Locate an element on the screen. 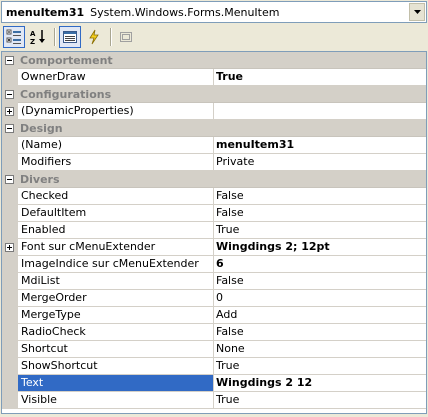 The height and width of the screenshot is (417, 428). alphabetical-button: A Z is located at coordinates (38, 37).